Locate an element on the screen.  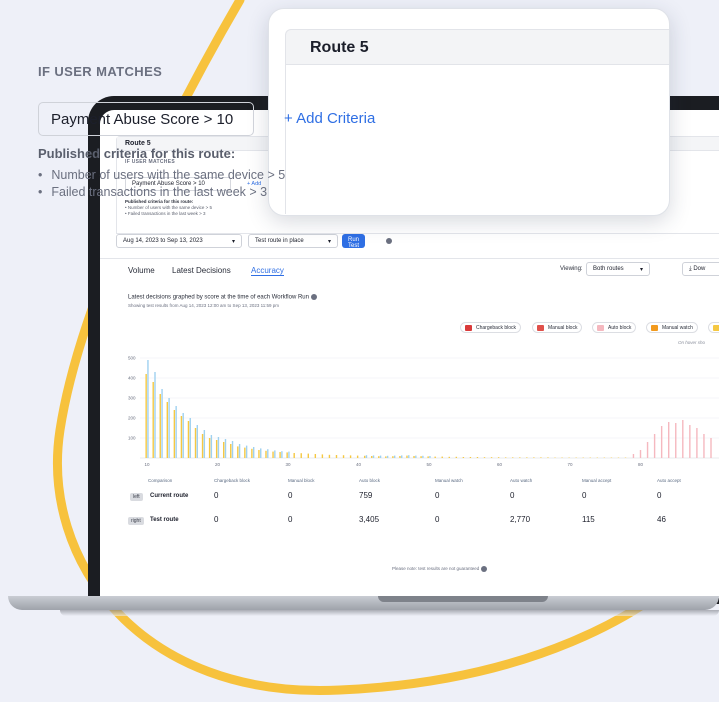
date-range-select: Aug 14, 2023 to Sep 13, 2023 ▾ is located at coordinates (179, 241).